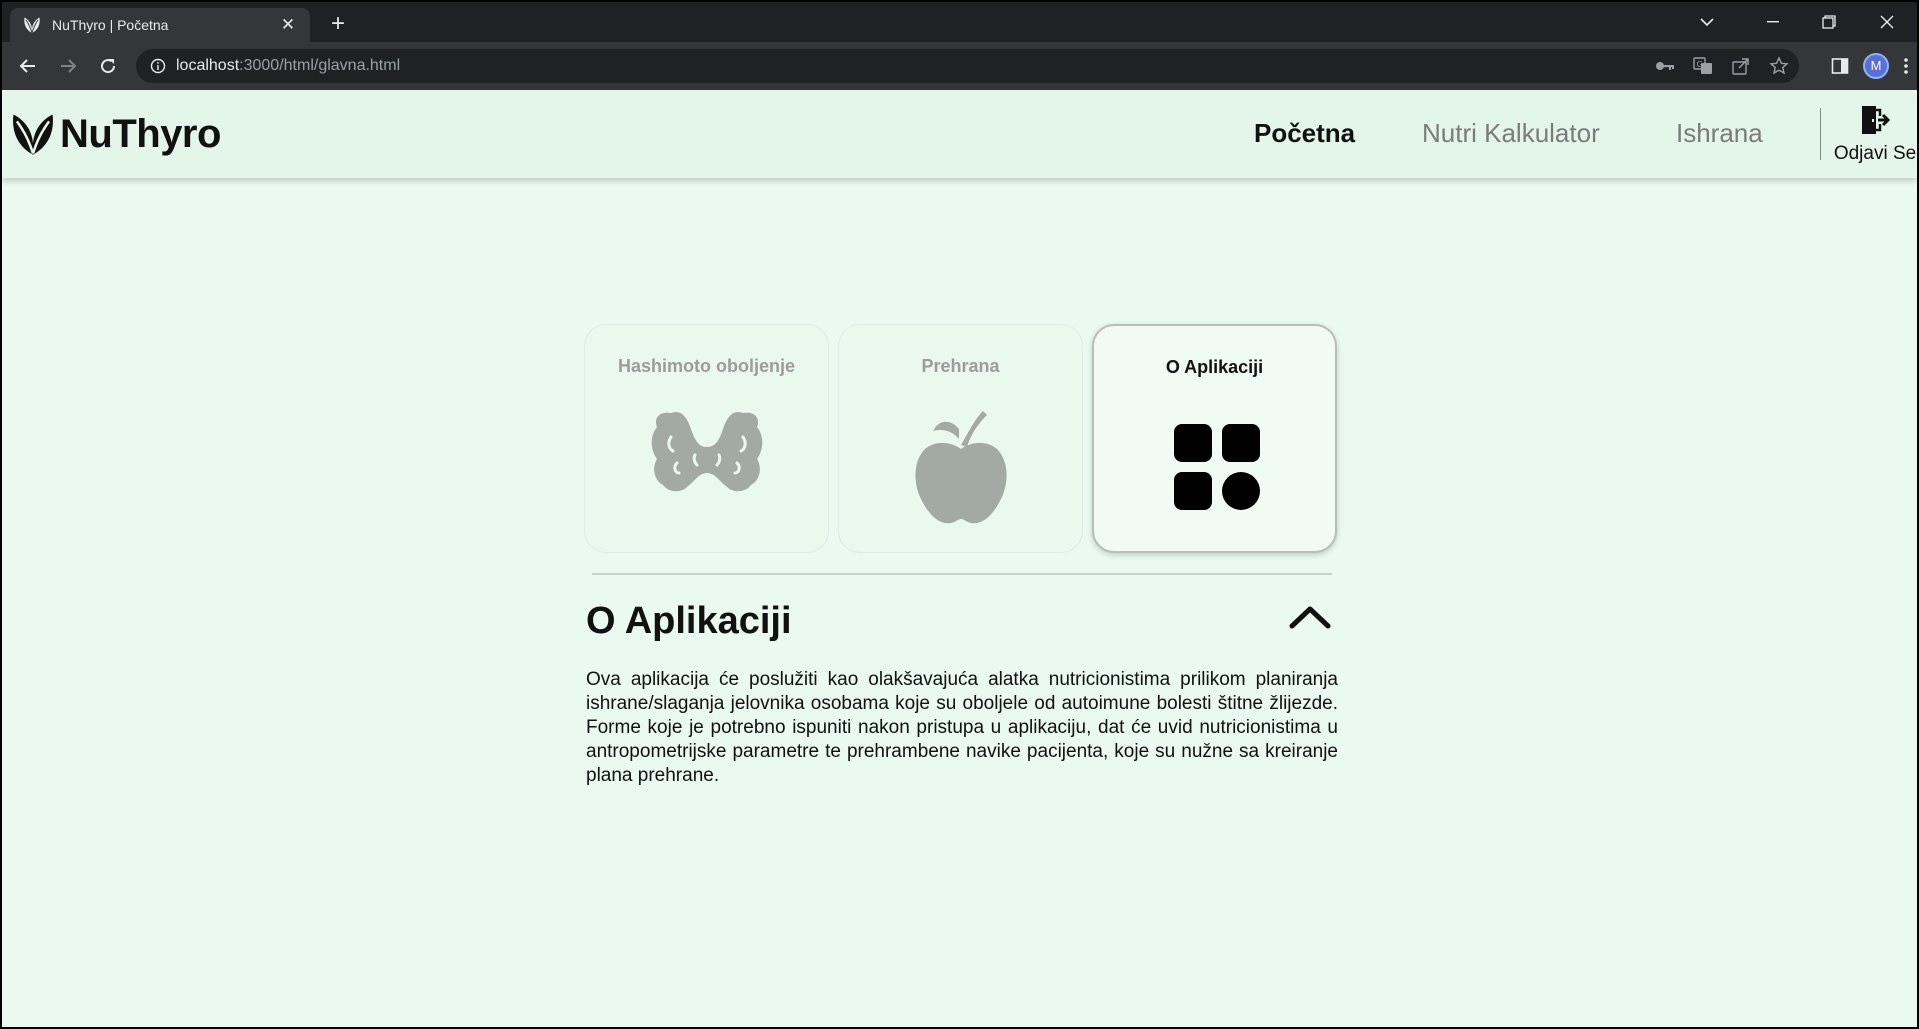  I want to click on section-title: O Aplikaciji, so click(689, 621).